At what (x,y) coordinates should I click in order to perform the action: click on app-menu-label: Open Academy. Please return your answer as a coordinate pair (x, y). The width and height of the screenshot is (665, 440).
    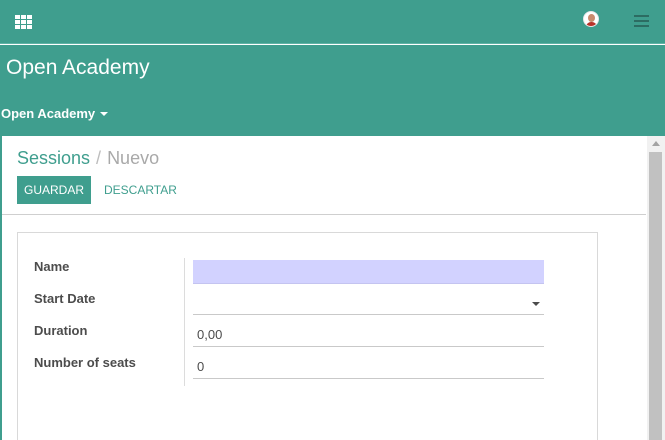
    Looking at the image, I should click on (48, 113).